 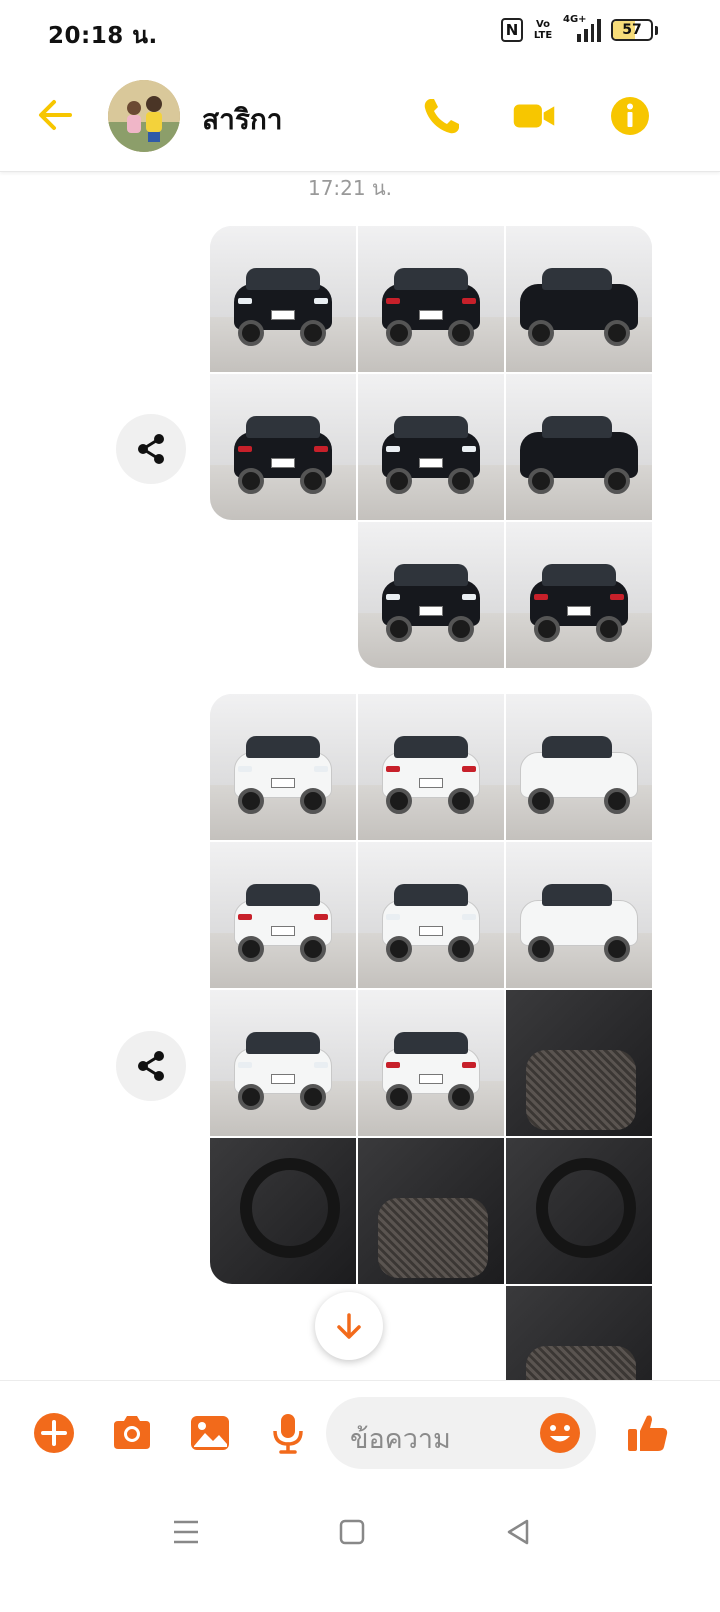 I want to click on camera-icon, so click(x=132, y=1433).